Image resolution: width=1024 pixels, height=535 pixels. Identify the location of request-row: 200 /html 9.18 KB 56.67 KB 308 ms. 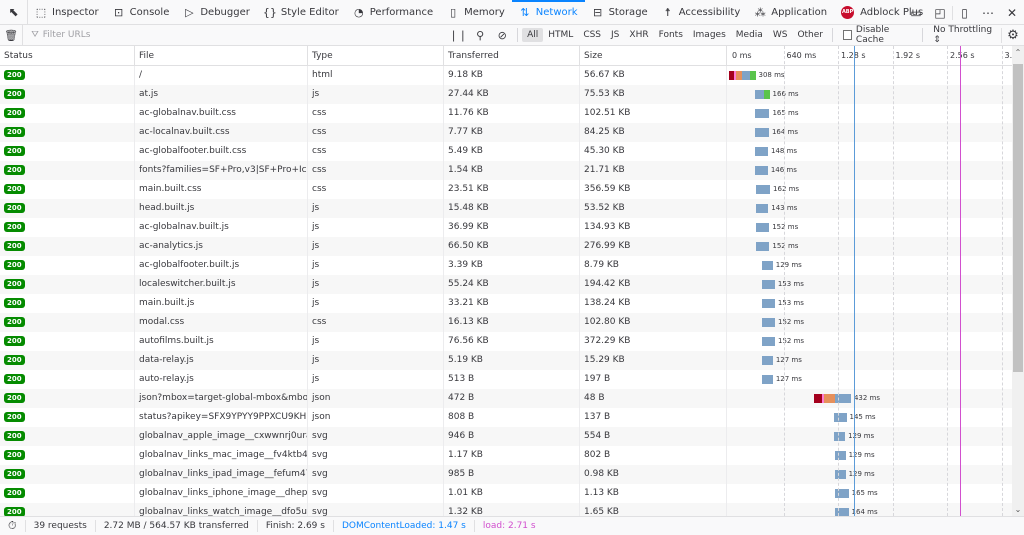
(506, 75).